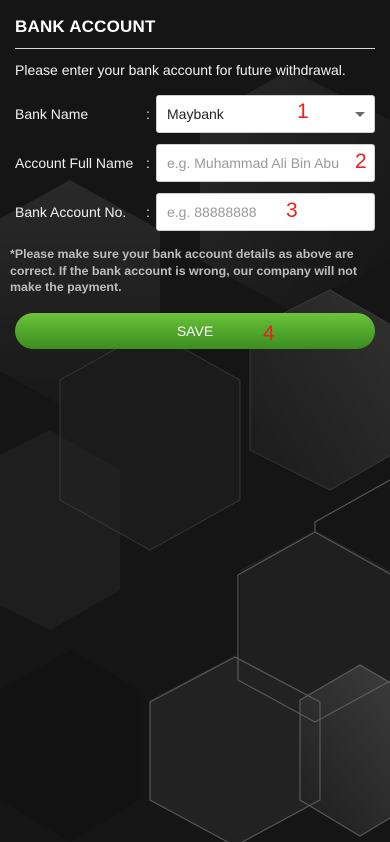 Image resolution: width=390 pixels, height=842 pixels. Describe the element at coordinates (52, 114) in the screenshot. I see `bank-name-label: Bank Name` at that location.